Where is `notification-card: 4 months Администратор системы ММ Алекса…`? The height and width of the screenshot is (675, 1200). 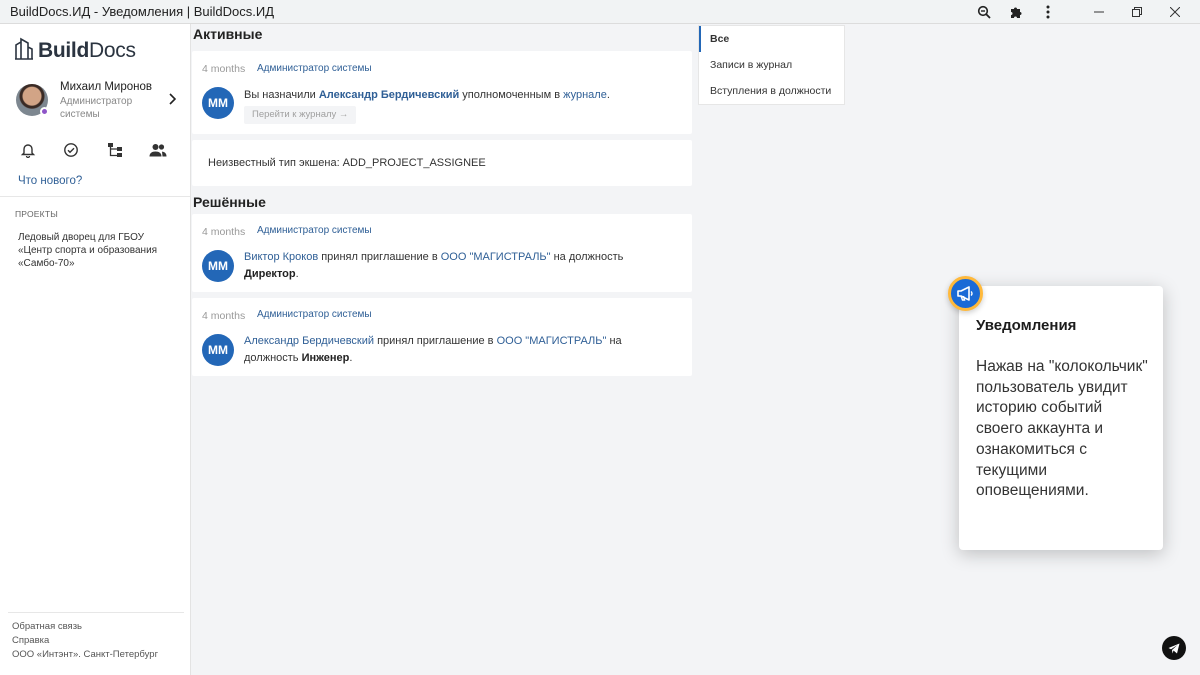
notification-card: 4 months Администратор системы ММ Алекса… is located at coordinates (442, 337).